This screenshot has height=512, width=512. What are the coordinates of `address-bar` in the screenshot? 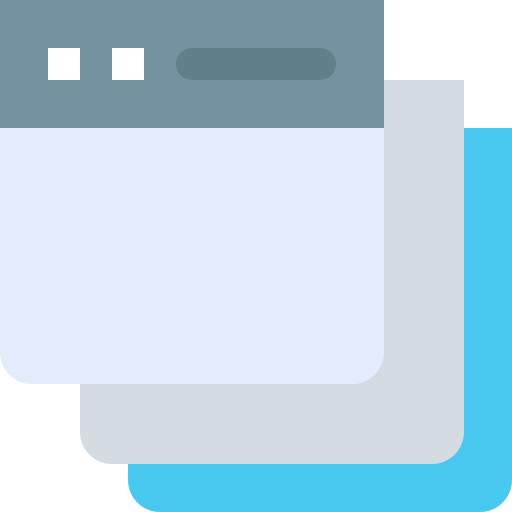 It's located at (256, 64).